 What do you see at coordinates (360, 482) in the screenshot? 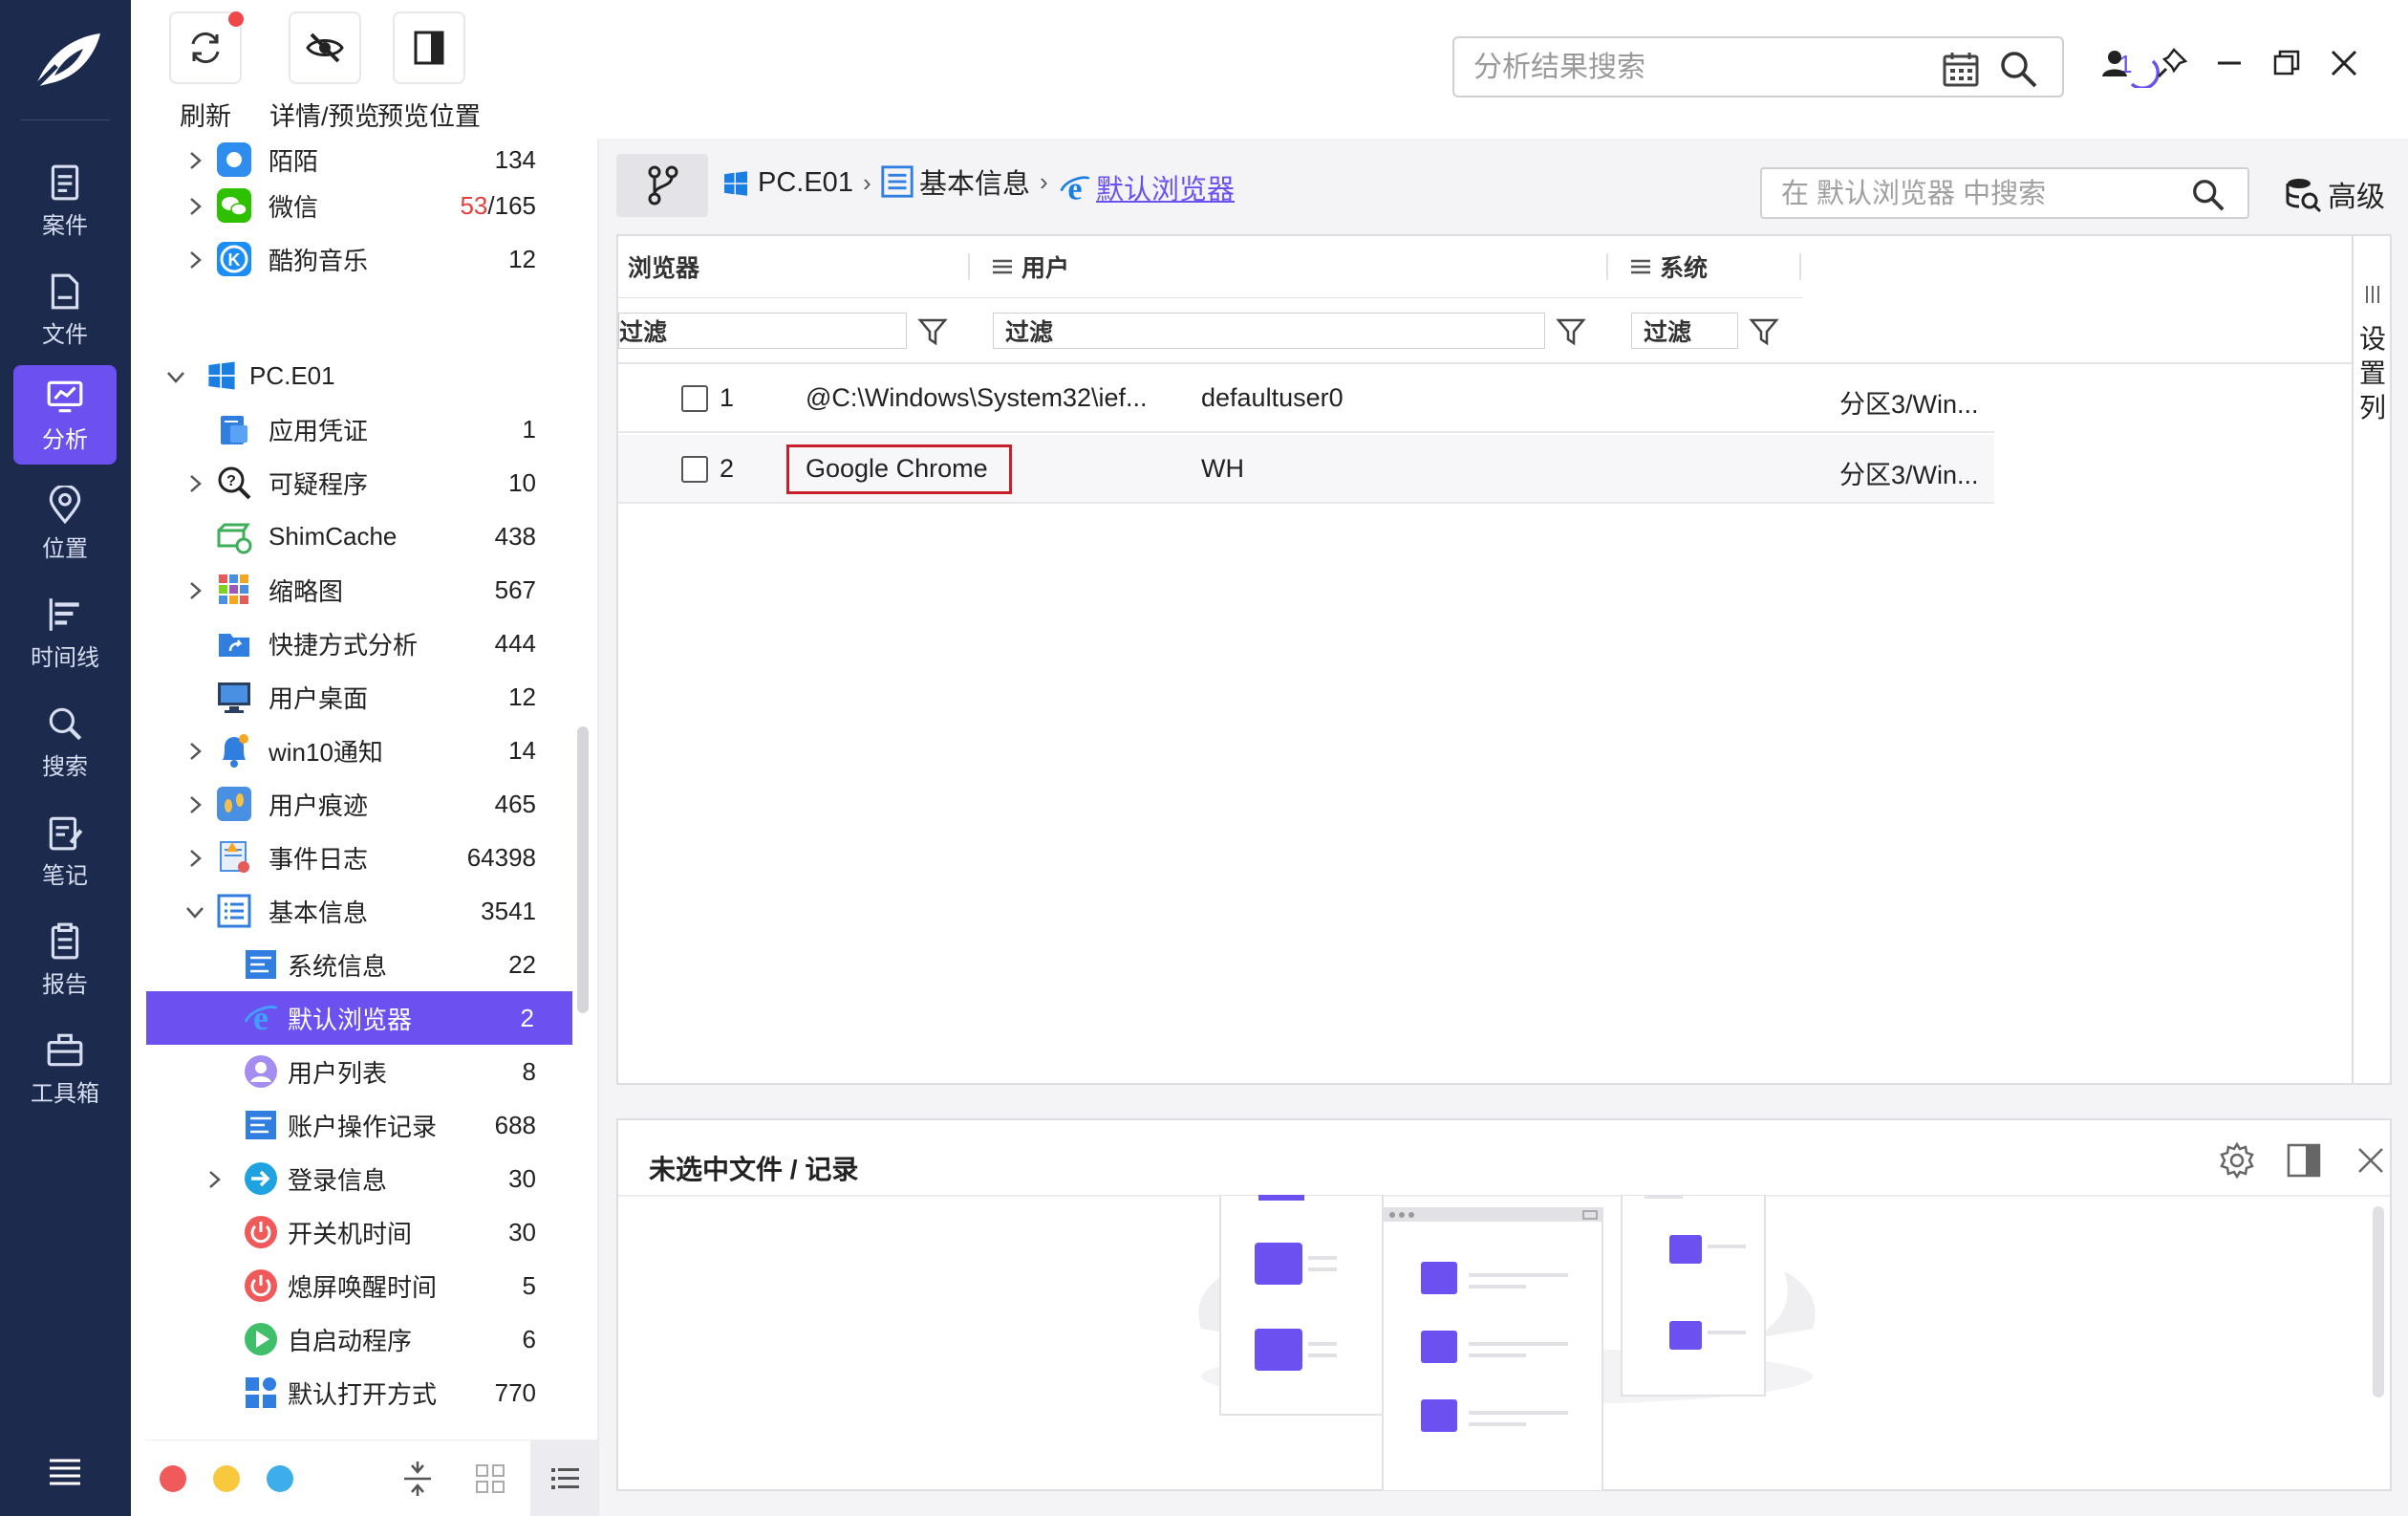
I see `tree-item-suspicious: ? 可疑程序 10` at bounding box center [360, 482].